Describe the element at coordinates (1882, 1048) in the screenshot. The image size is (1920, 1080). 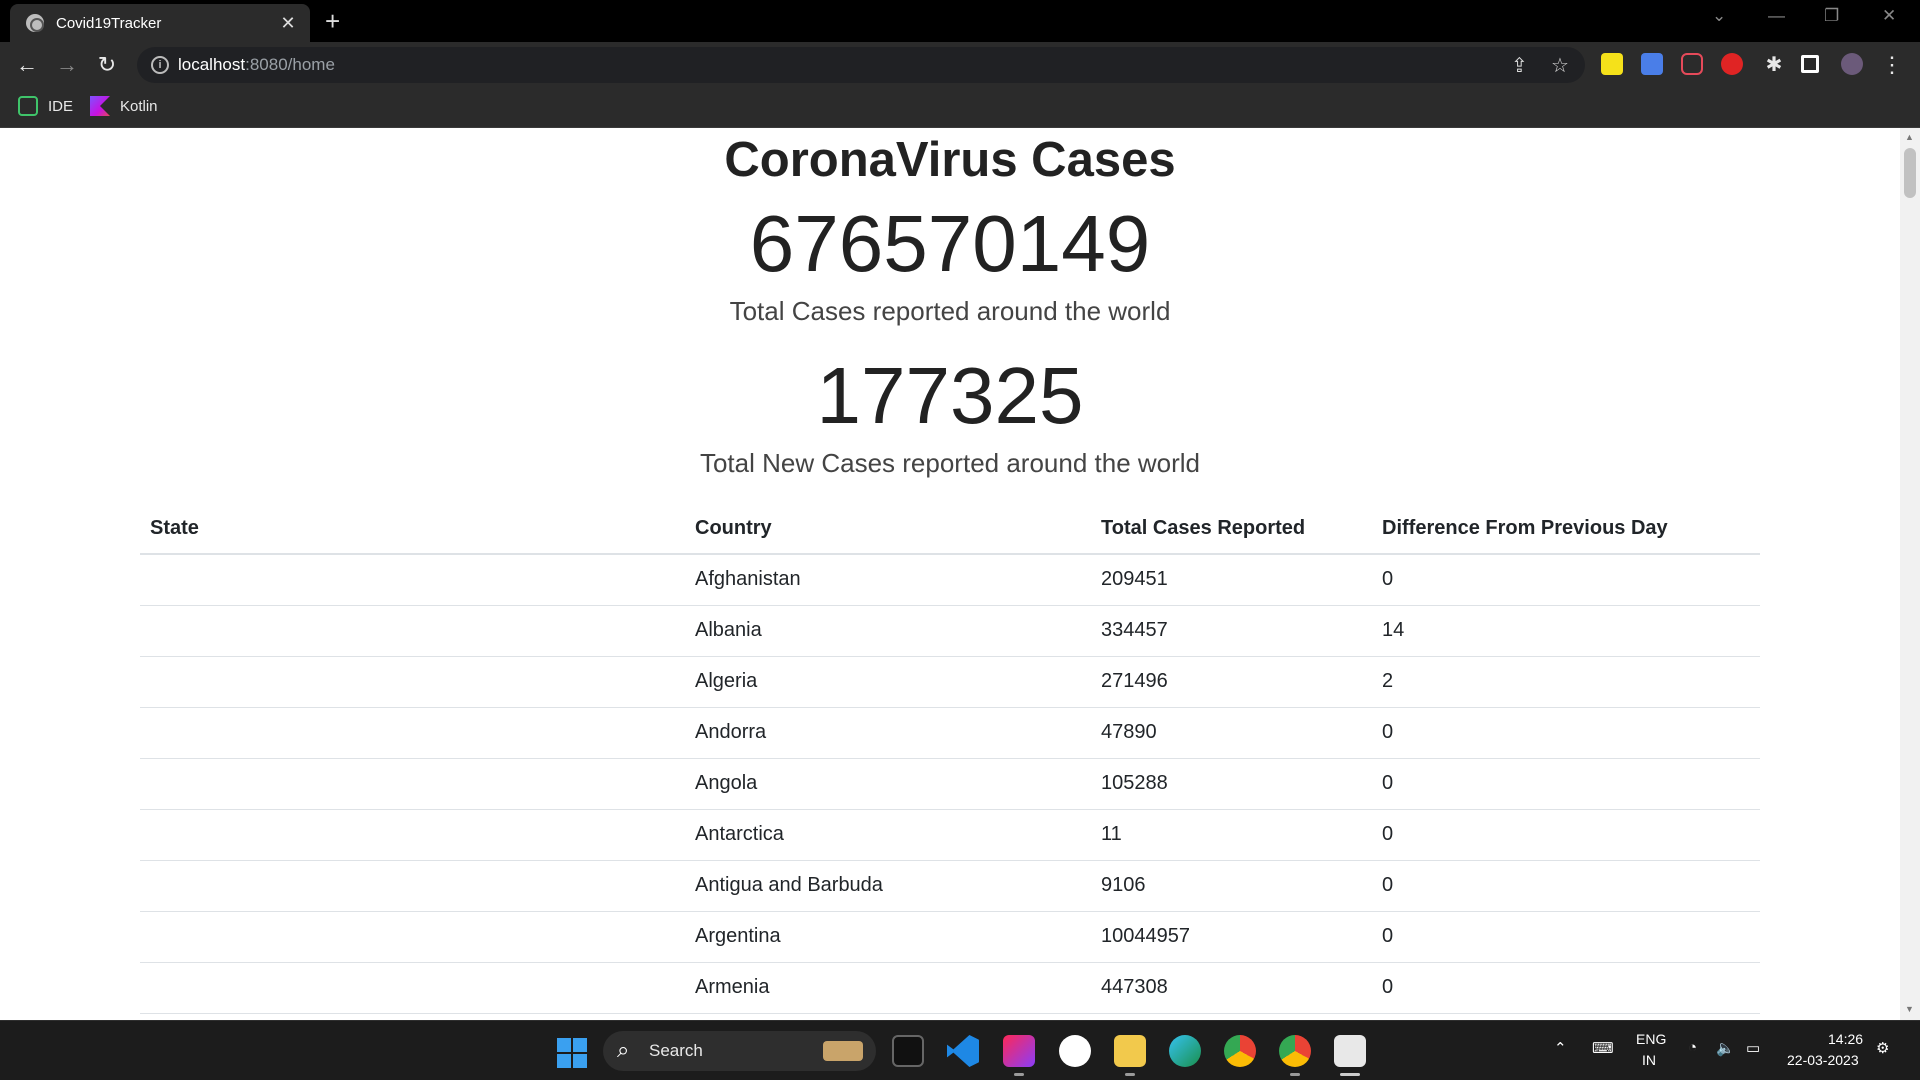
I see `notifications-icon: ⚙` at that location.